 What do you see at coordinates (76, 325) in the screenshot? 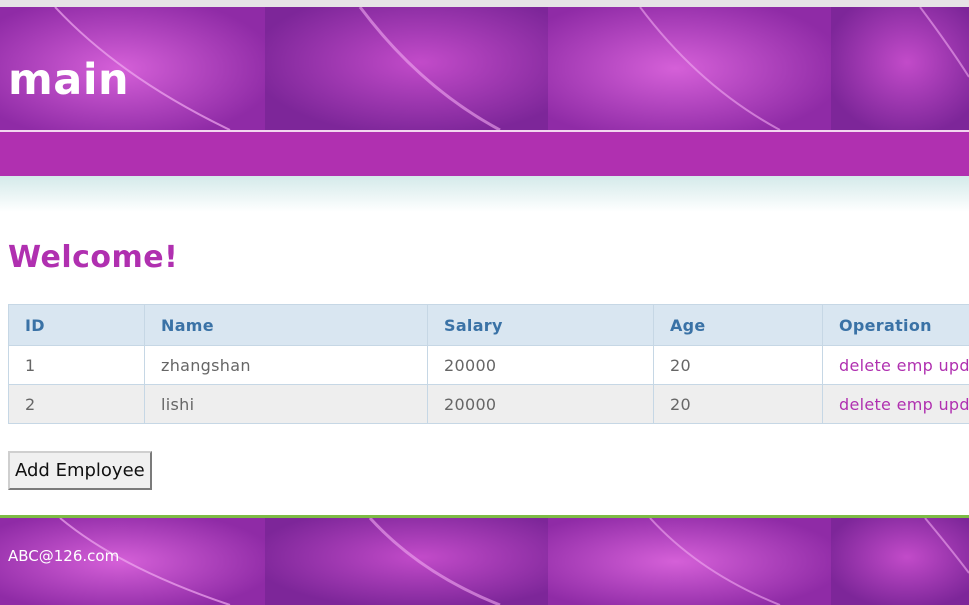
I see `column-header-id: ID` at bounding box center [76, 325].